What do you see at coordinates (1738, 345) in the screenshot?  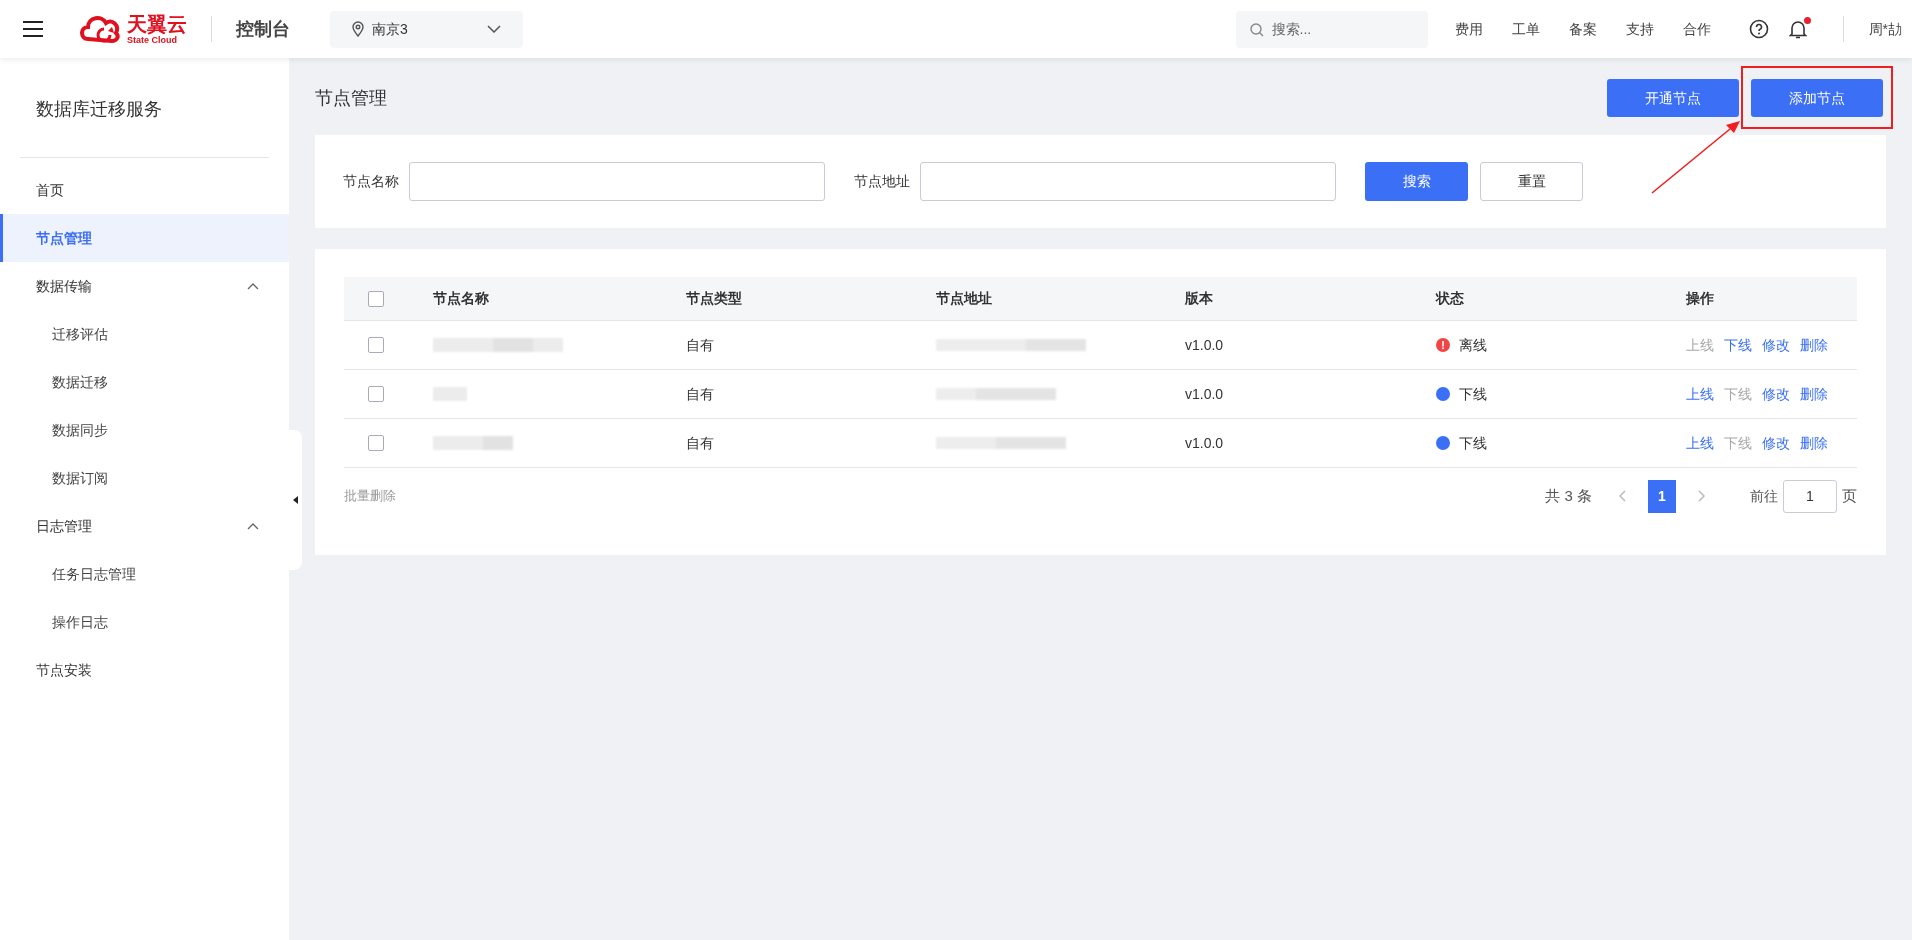 I see `action-link: 下线` at bounding box center [1738, 345].